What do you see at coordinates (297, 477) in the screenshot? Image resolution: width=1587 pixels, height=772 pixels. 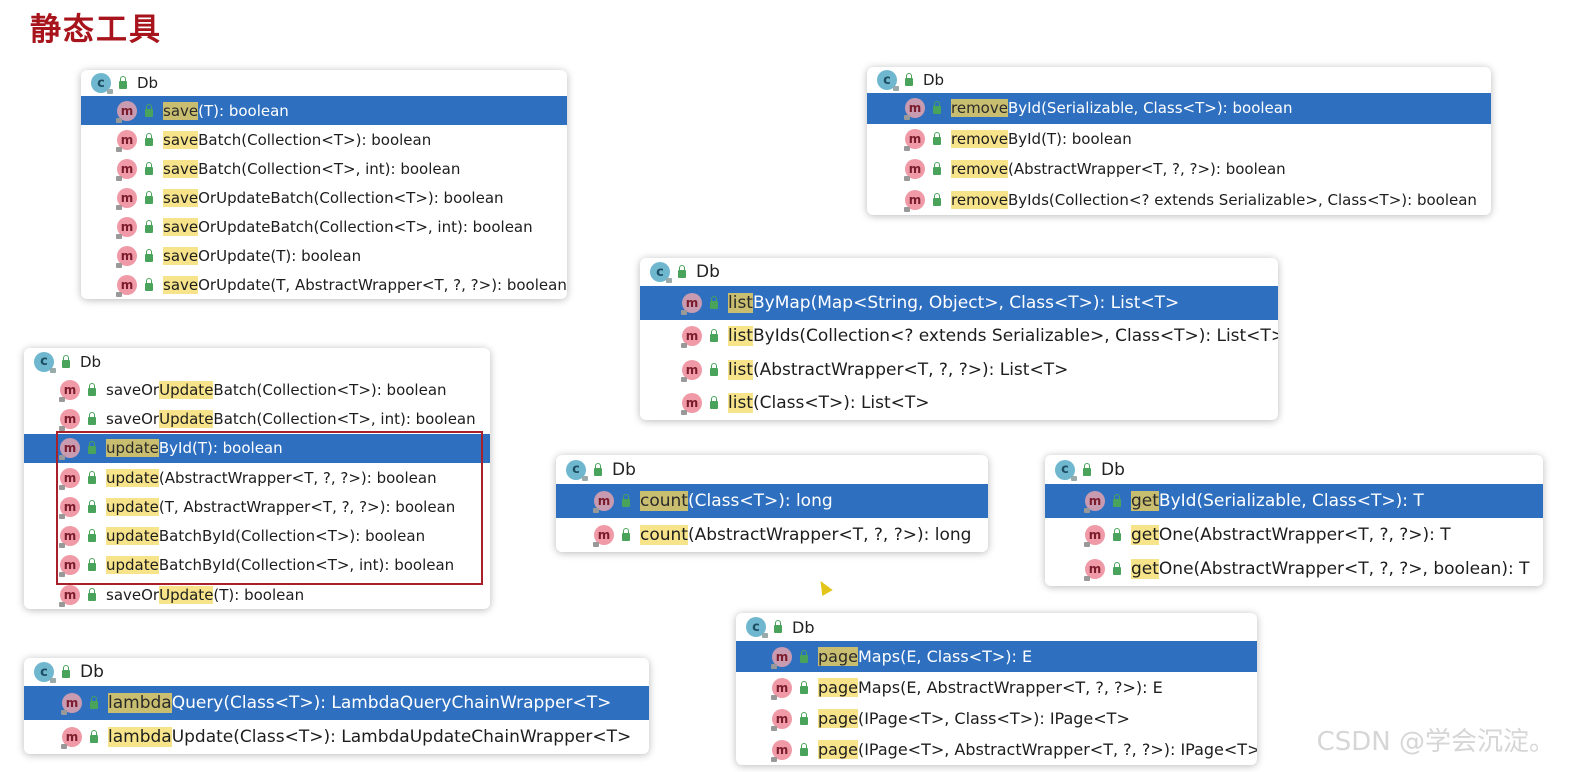 I see `method-signature: (AbstractWrapper<T, ?, ?>): boolean` at bounding box center [297, 477].